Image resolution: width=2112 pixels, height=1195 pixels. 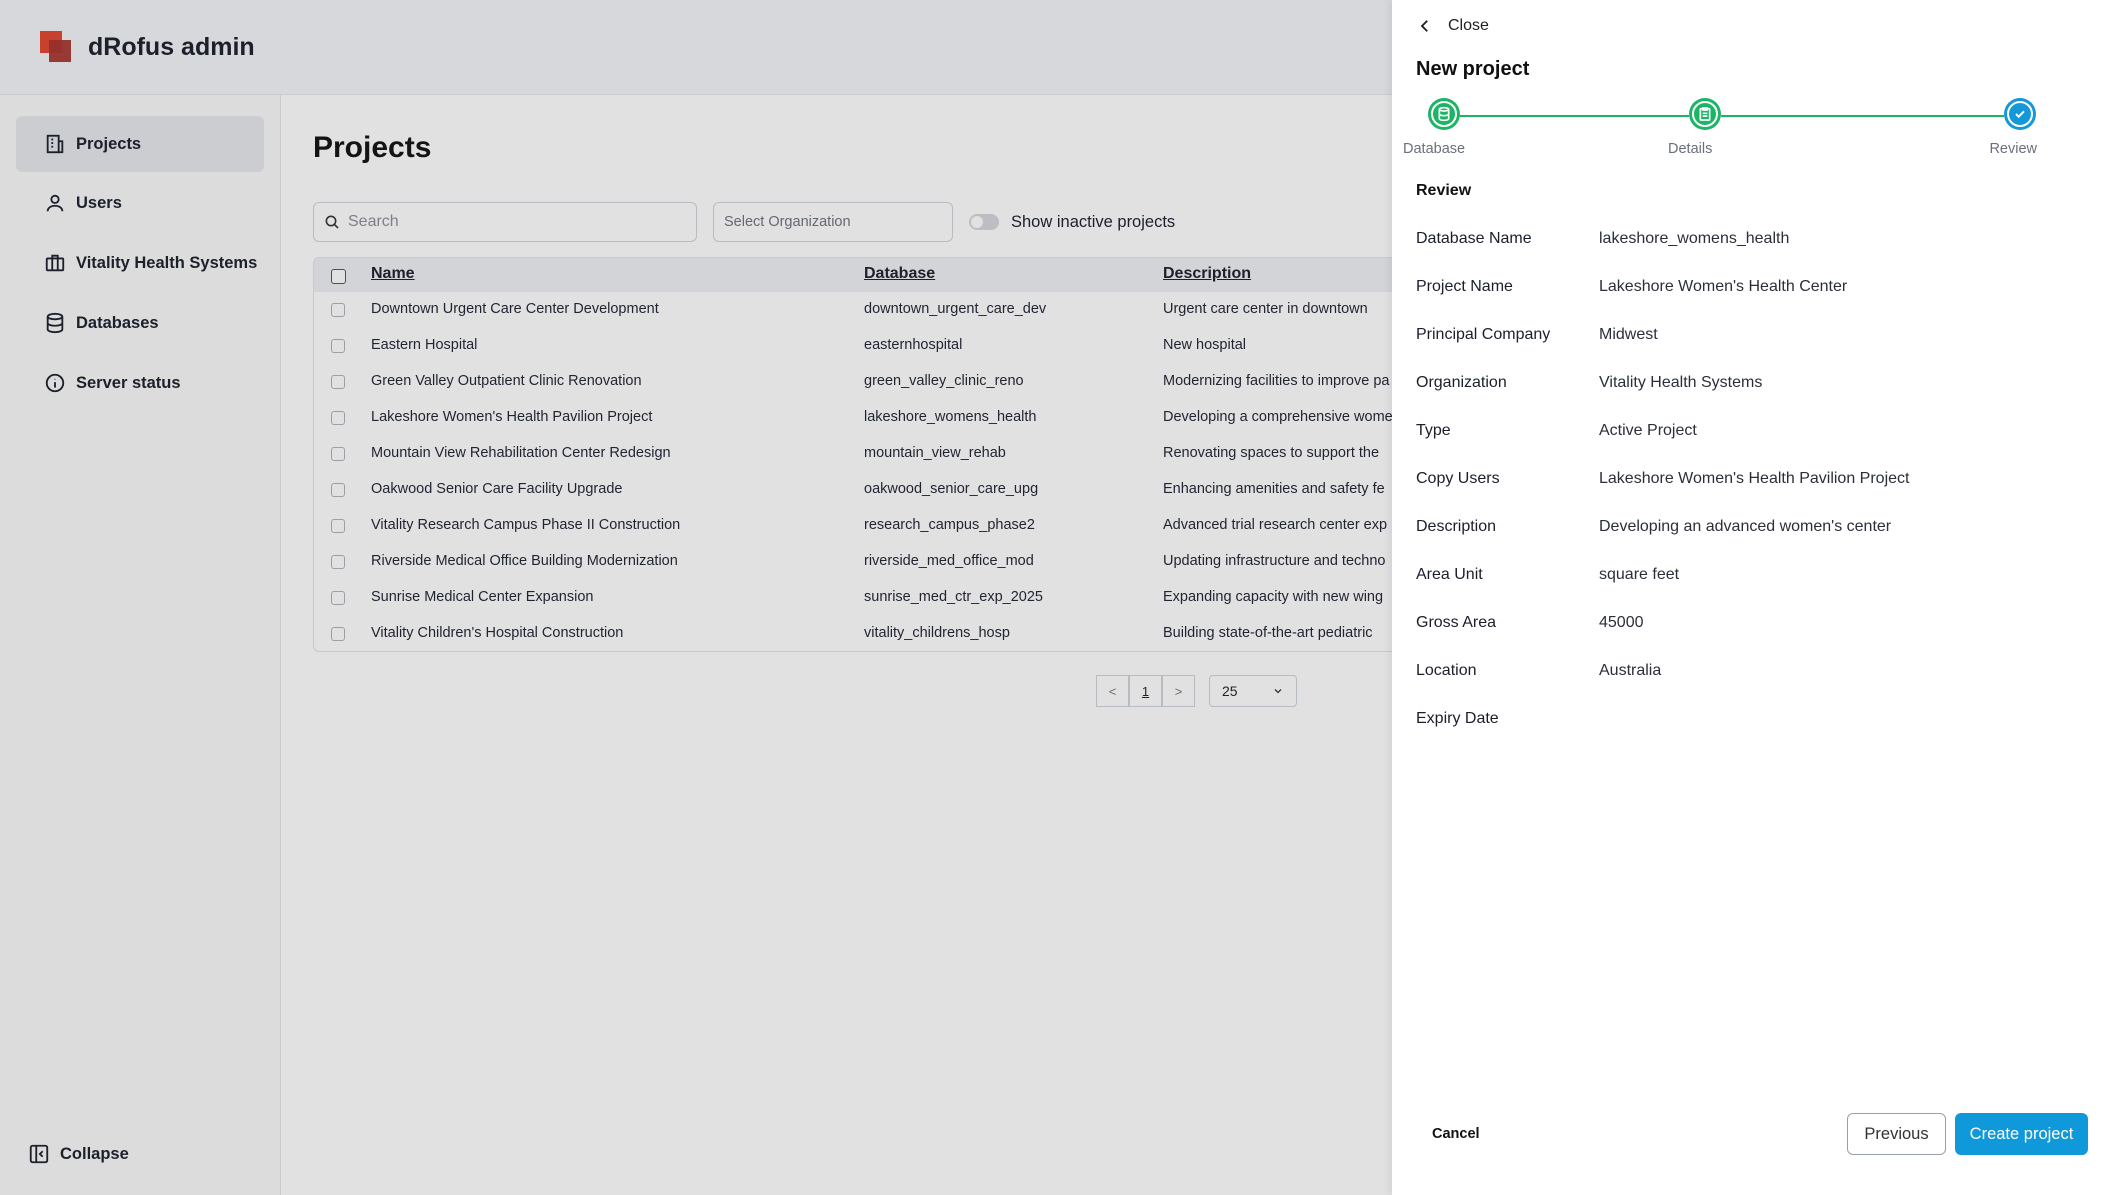 What do you see at coordinates (1449, 574) in the screenshot?
I see `review-field-label: Area Unit` at bounding box center [1449, 574].